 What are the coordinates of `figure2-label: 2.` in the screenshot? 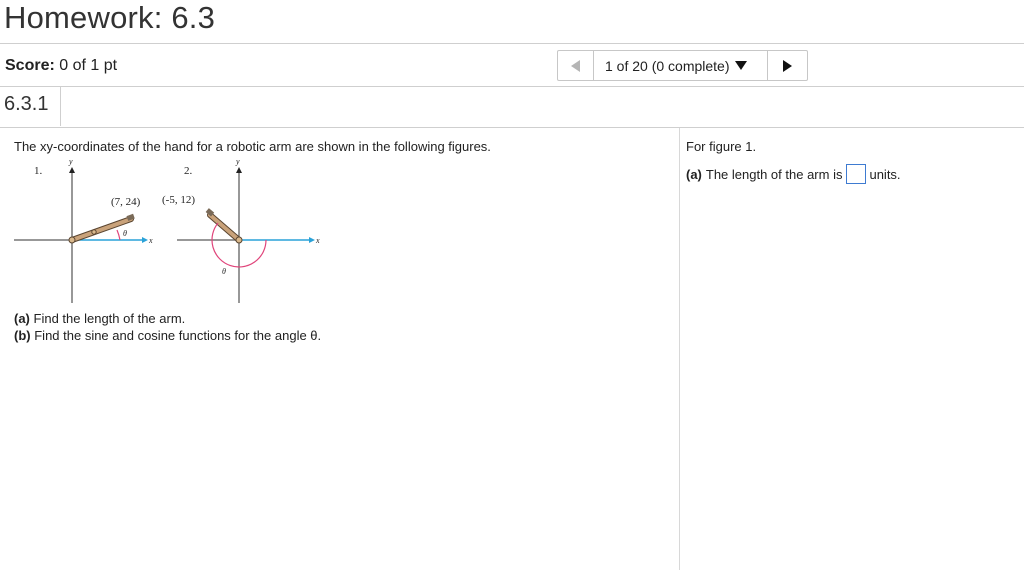 It's located at (188, 171).